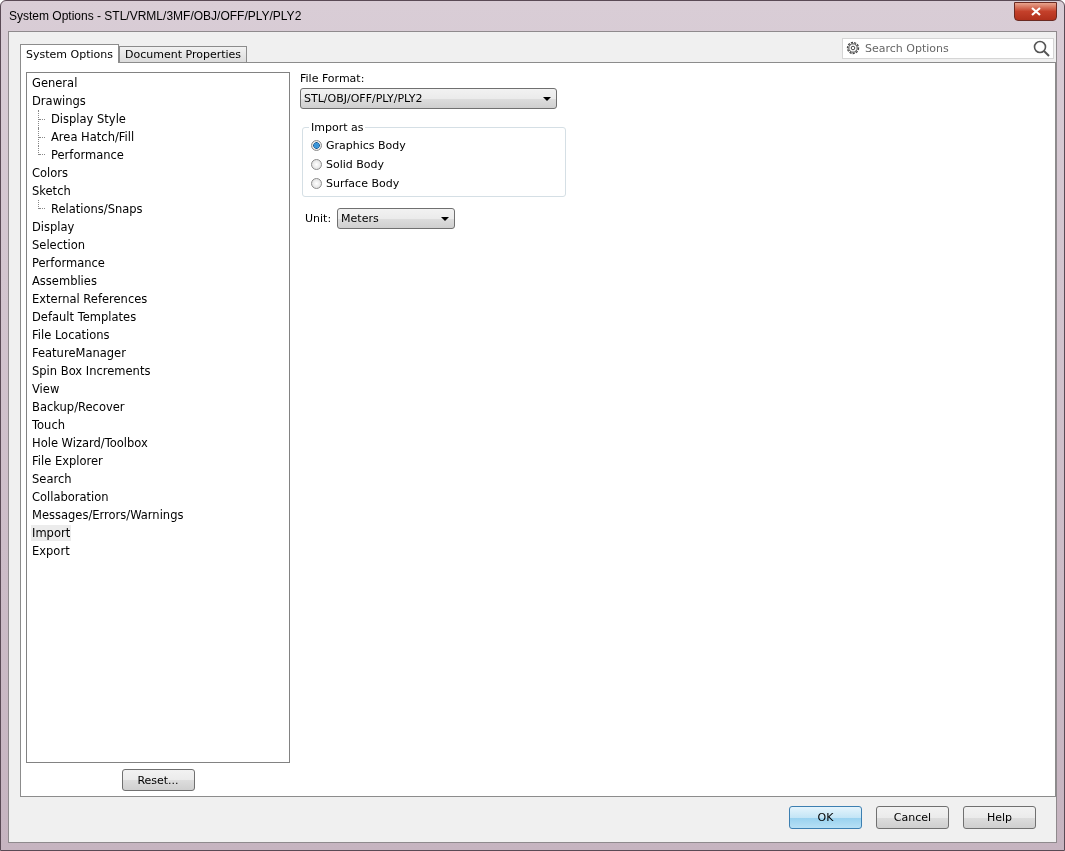 The width and height of the screenshot is (1065, 851). I want to click on dialog-button: Cancel, so click(912, 817).